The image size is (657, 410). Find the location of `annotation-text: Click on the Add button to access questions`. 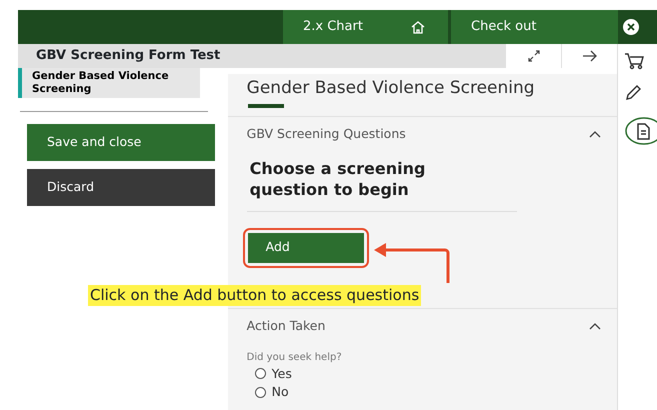

annotation-text: Click on the Add button to access questions is located at coordinates (255, 295).